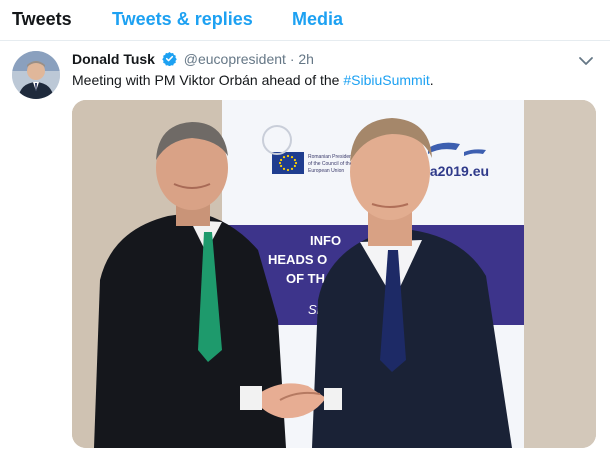 The height and width of the screenshot is (454, 610). What do you see at coordinates (326, 171) in the screenshot?
I see `banner-text-3: European Union` at bounding box center [326, 171].